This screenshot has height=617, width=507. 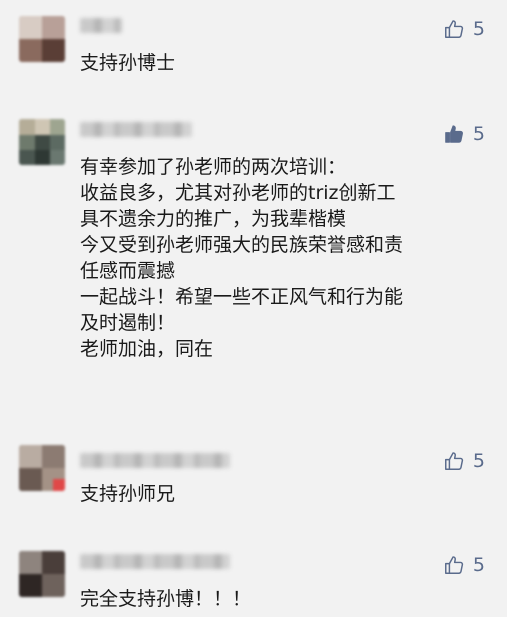 I want to click on comment-text: 支持孙师兄, so click(x=128, y=494).